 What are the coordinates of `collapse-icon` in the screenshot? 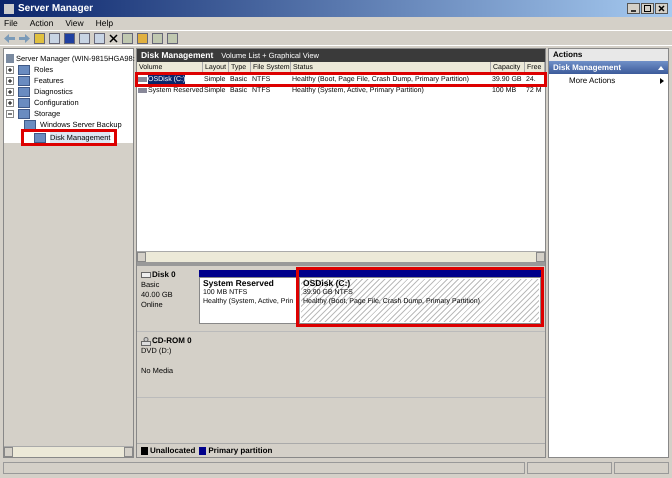 It's located at (10, 114).